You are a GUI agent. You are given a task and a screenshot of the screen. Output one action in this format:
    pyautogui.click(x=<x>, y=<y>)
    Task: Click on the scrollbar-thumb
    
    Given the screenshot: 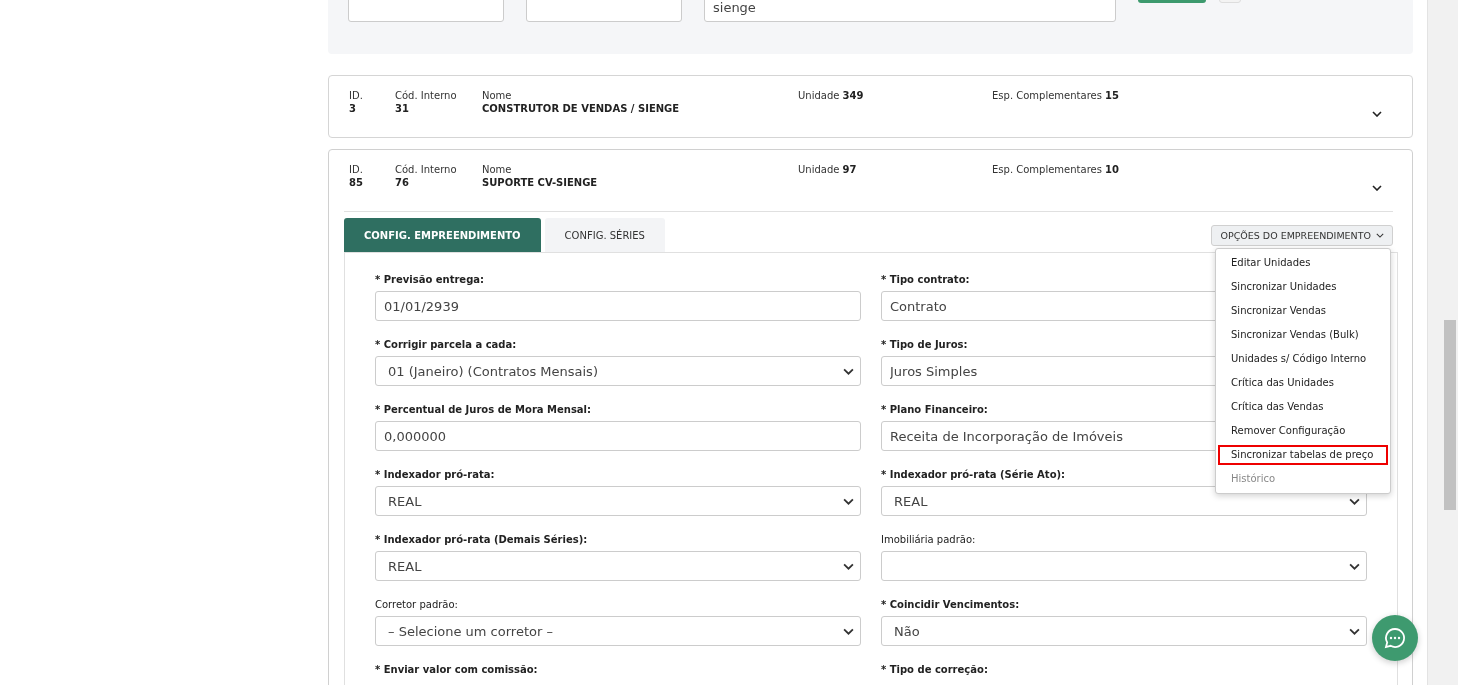 What is the action you would take?
    pyautogui.click(x=1450, y=415)
    